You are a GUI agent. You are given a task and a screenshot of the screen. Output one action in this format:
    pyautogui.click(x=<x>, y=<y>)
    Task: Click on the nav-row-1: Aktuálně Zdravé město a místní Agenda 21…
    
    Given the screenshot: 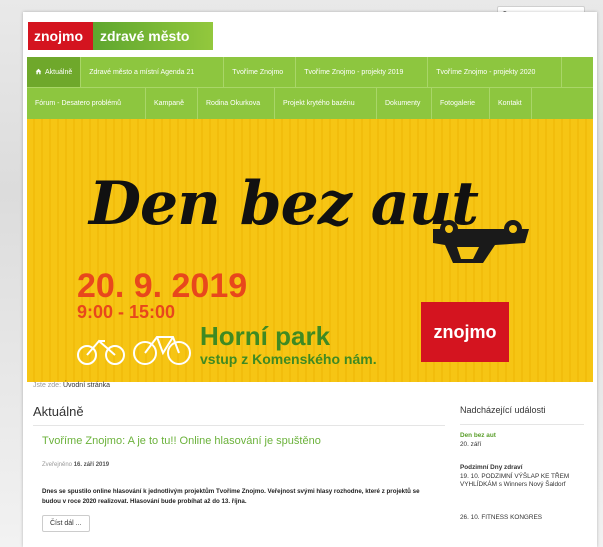 What is the action you would take?
    pyautogui.click(x=310, y=72)
    